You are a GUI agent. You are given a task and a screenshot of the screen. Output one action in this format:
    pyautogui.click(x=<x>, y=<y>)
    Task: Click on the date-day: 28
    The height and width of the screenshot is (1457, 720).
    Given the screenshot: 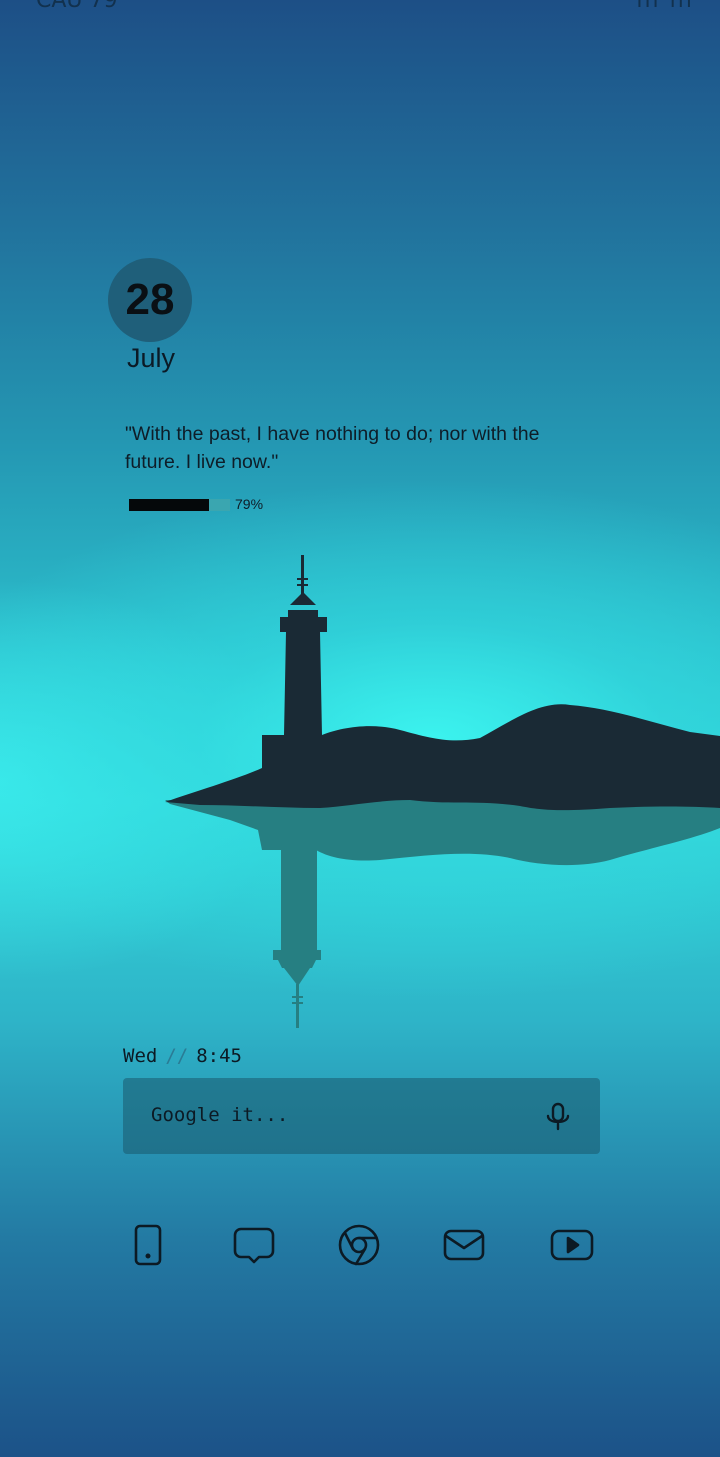 What is the action you would take?
    pyautogui.click(x=150, y=299)
    